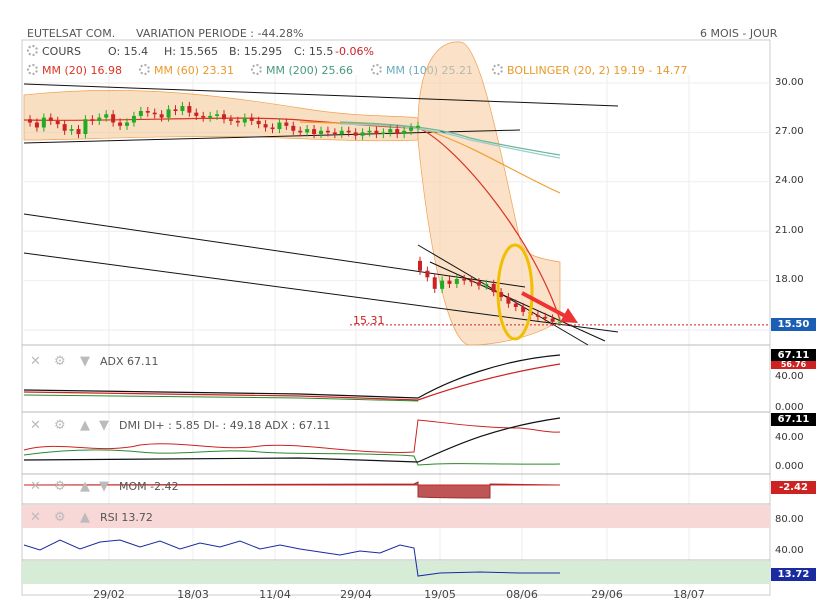  What do you see at coordinates (356, 594) in the screenshot?
I see `x-tick-3: 29/04` at bounding box center [356, 594].